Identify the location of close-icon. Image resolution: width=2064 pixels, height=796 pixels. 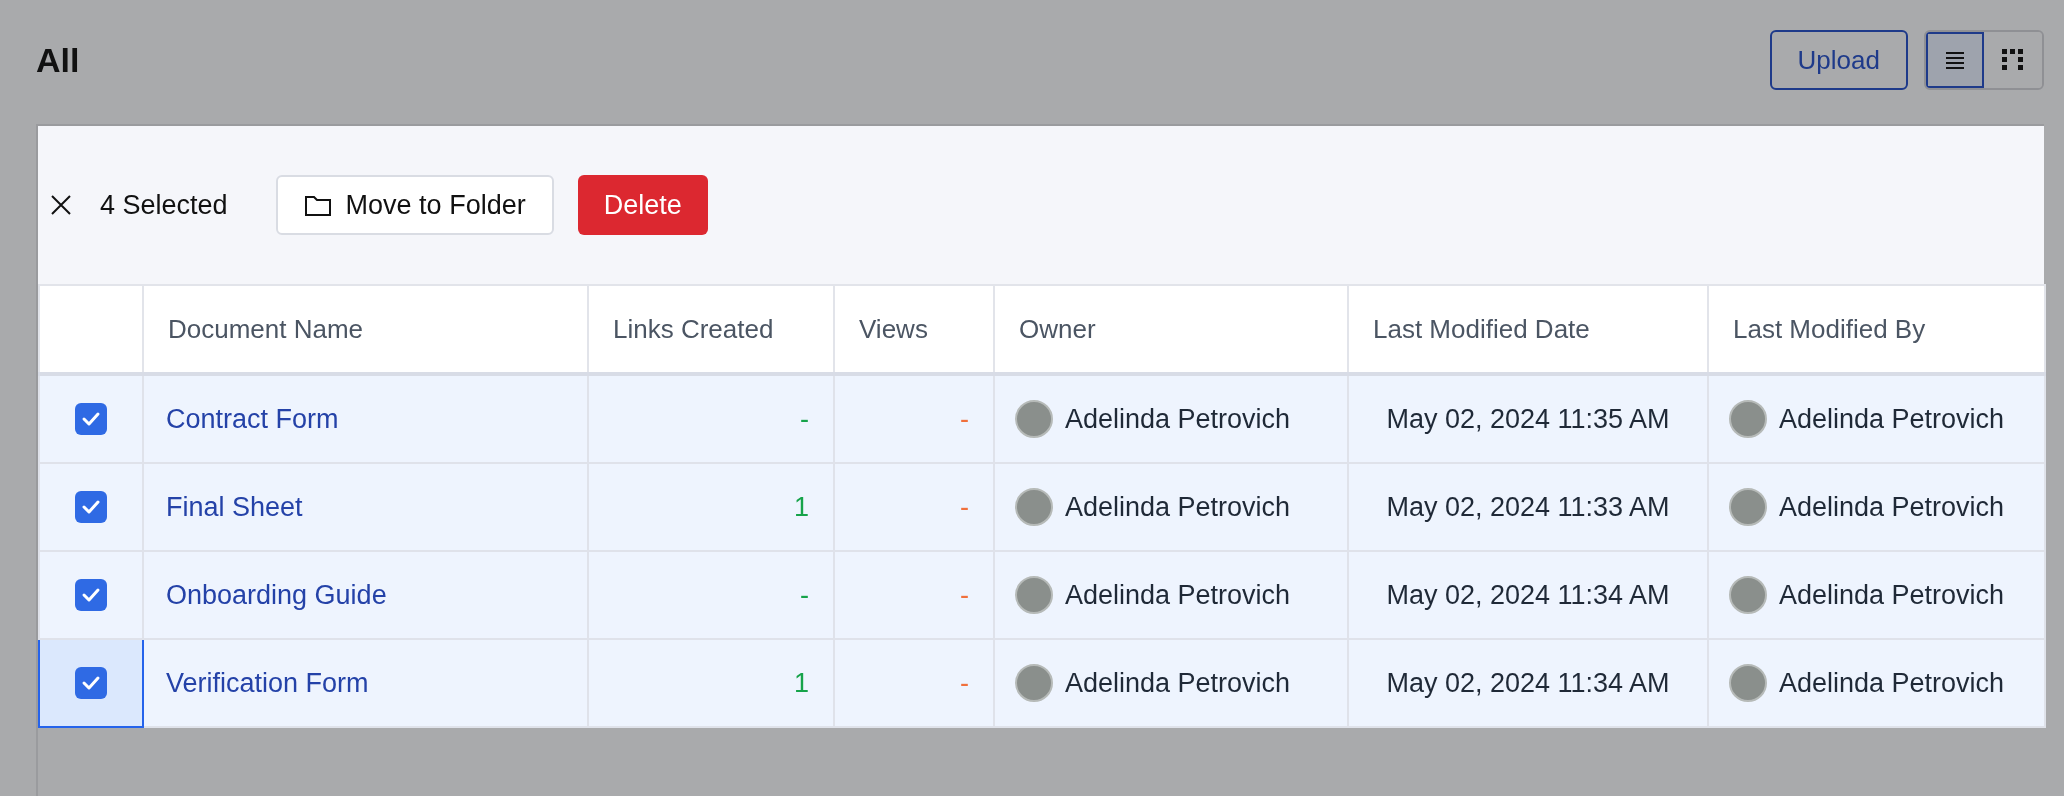
(61, 205).